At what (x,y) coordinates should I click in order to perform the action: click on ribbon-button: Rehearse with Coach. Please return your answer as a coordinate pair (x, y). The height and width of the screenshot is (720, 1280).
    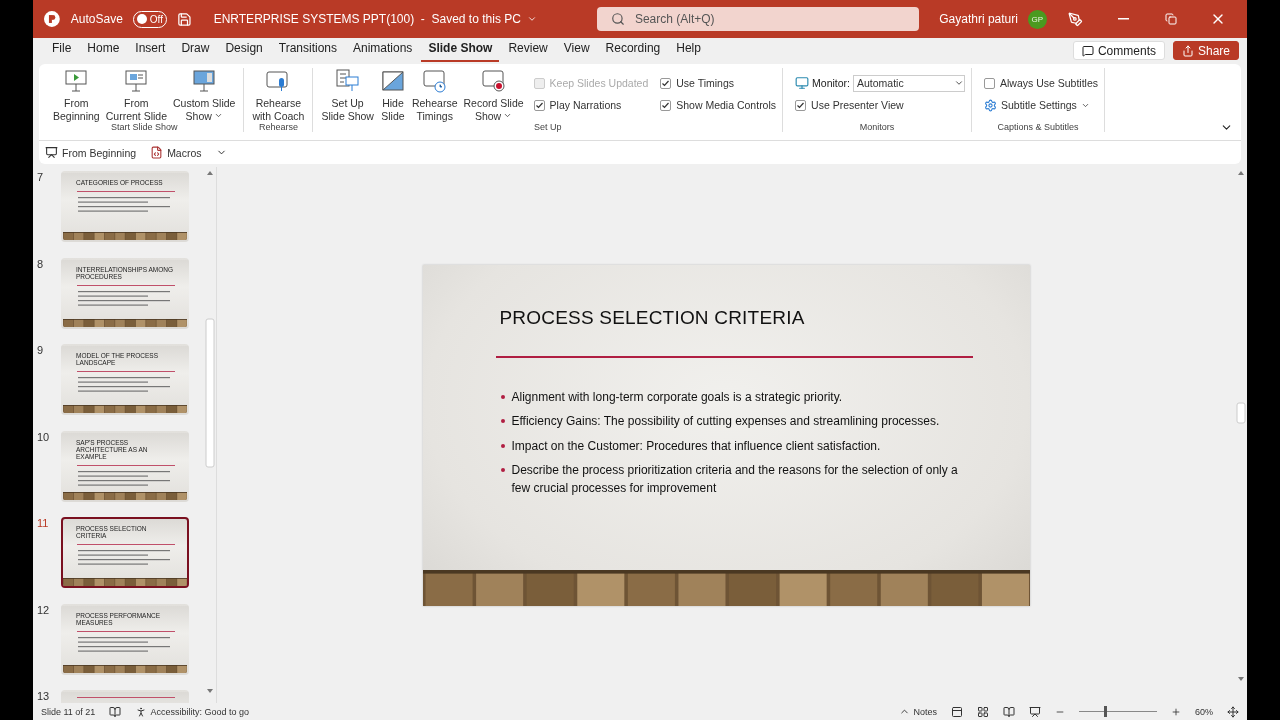
    Looking at the image, I should click on (278, 95).